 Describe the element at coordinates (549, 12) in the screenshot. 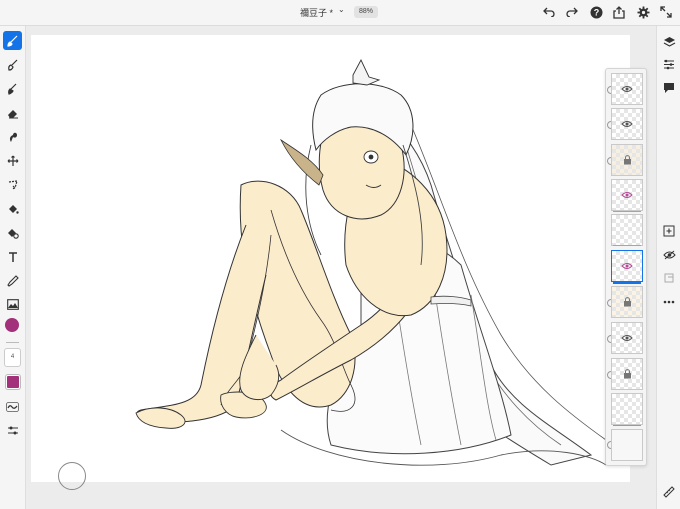

I see `undo-icon` at that location.